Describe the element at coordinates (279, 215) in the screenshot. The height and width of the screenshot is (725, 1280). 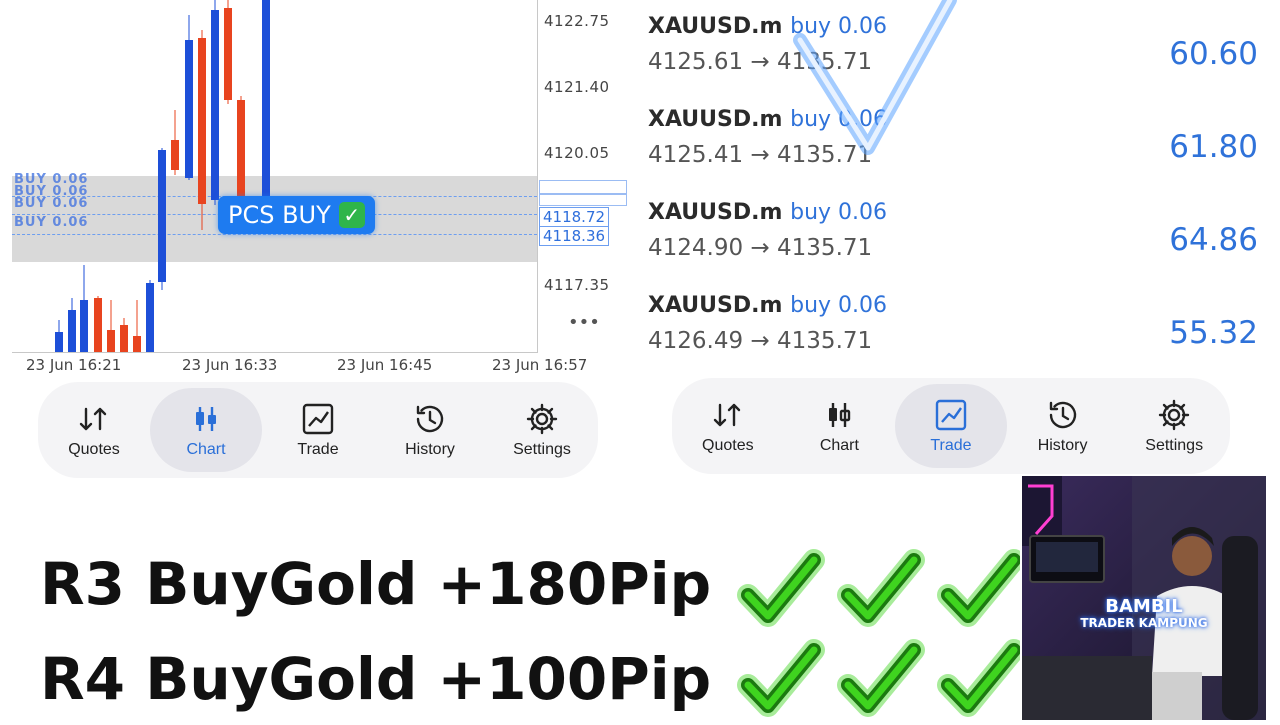
I see `signal-badge-label: PCS BUY` at that location.